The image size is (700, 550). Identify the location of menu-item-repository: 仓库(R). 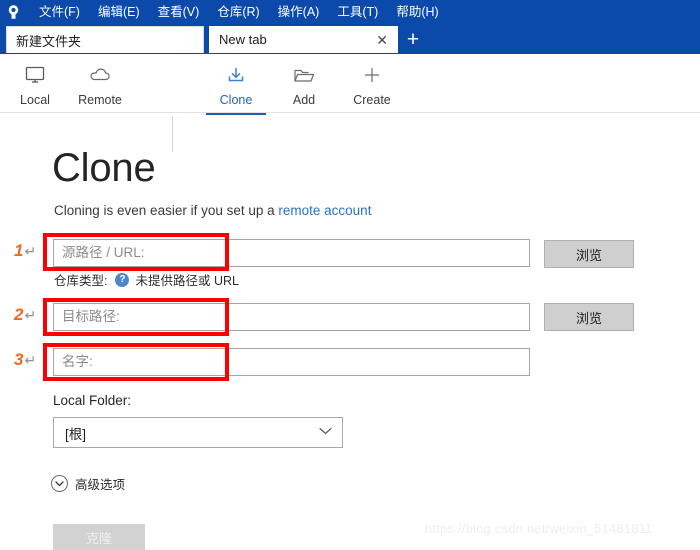
(238, 12).